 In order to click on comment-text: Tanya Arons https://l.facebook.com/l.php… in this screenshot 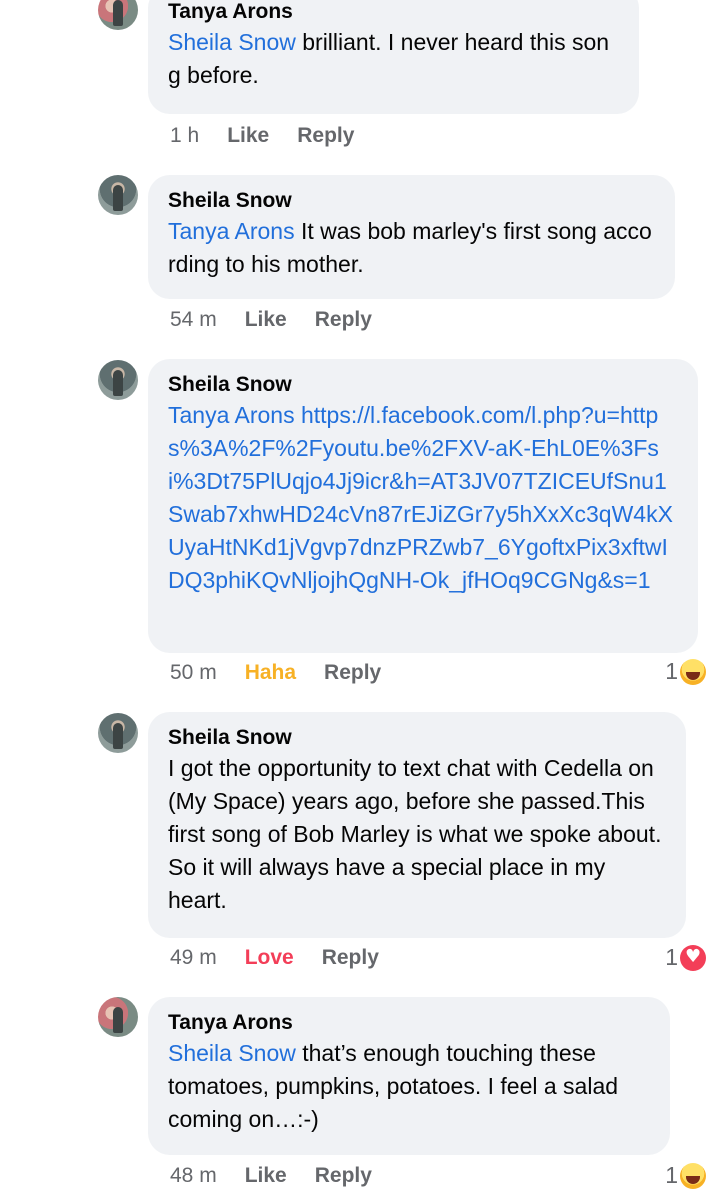, I will do `click(423, 498)`.